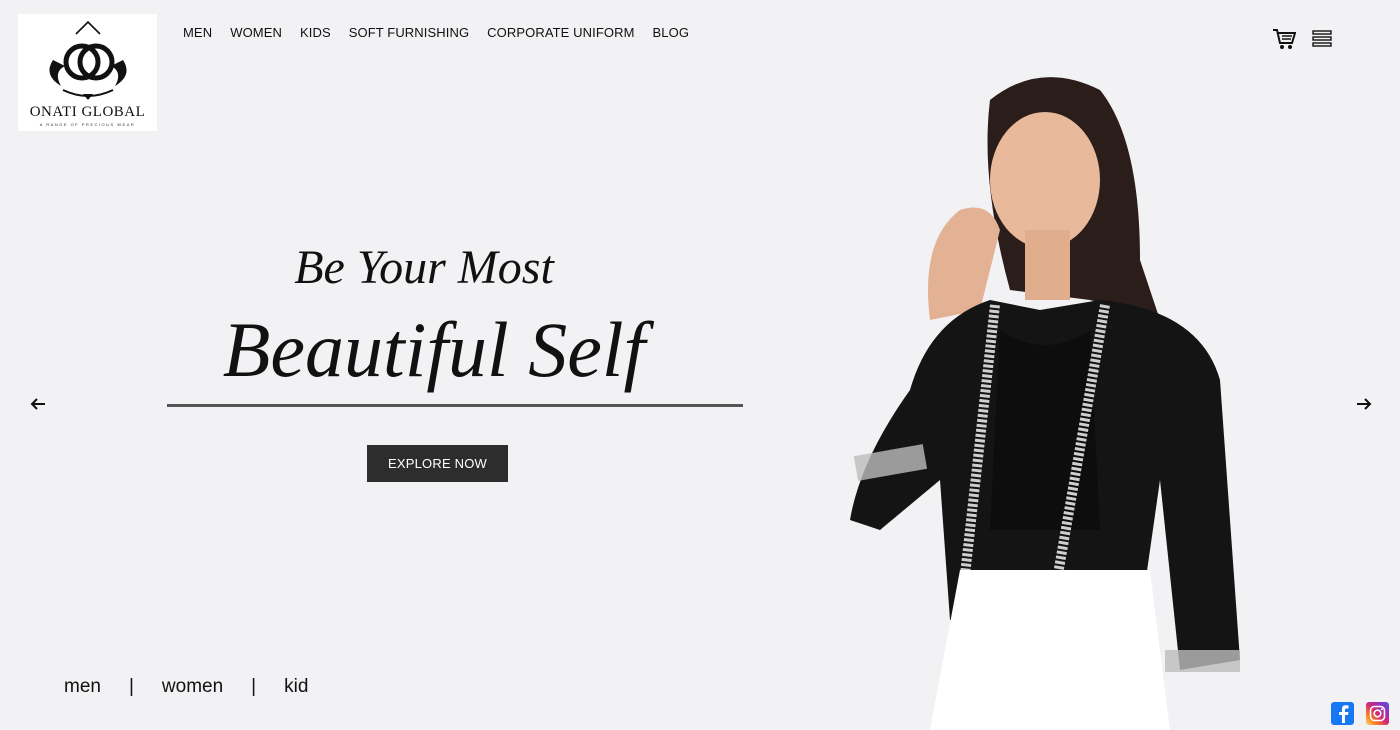  I want to click on nav-item-blog: BLOG, so click(671, 32).